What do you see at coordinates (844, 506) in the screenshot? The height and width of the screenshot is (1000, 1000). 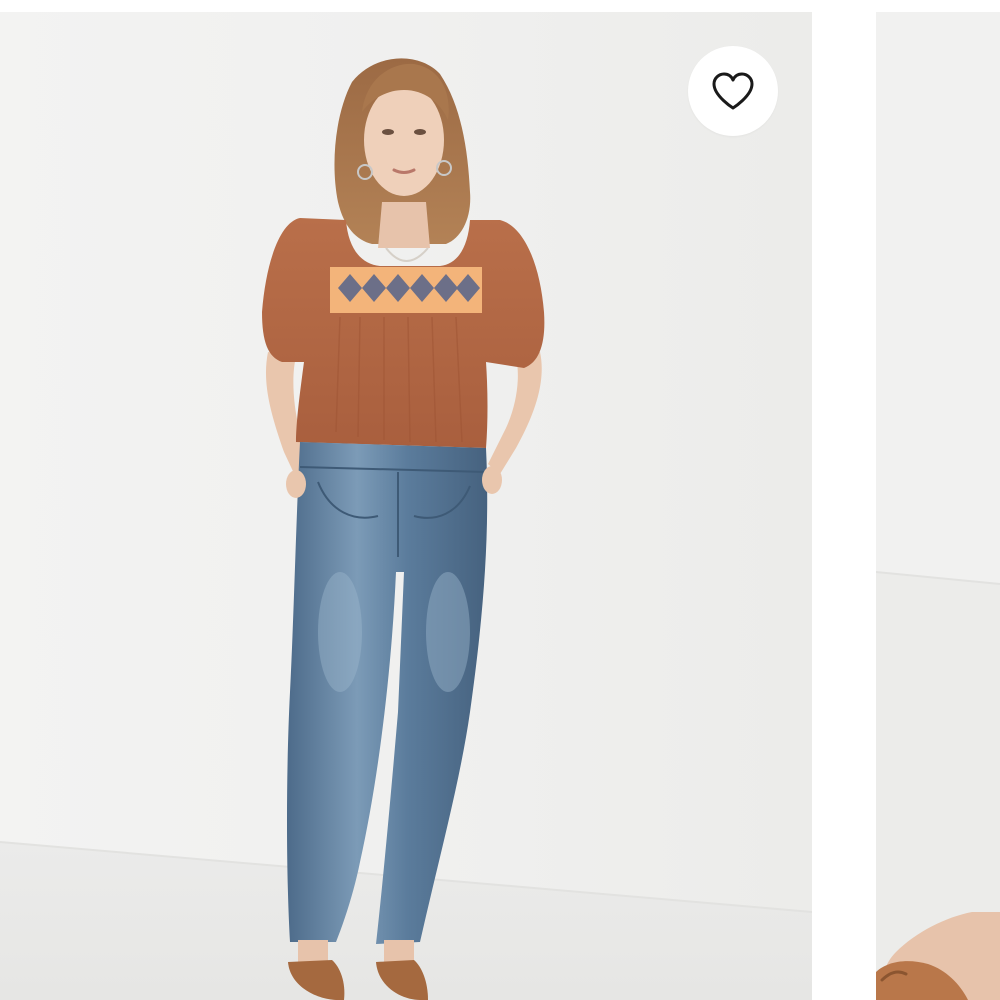 I see `carousel-gutter` at bounding box center [844, 506].